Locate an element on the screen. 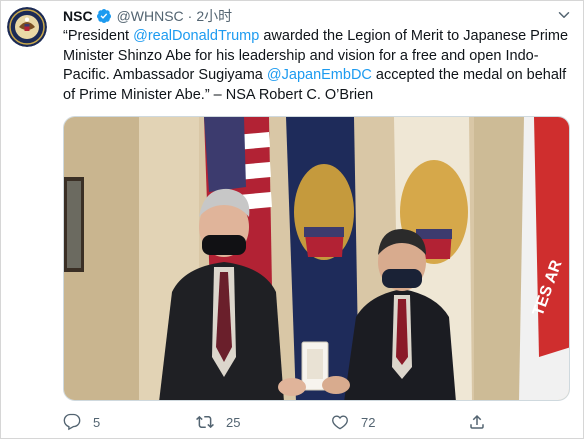 This screenshot has height=439, width=584. share-icon is located at coordinates (477, 421).